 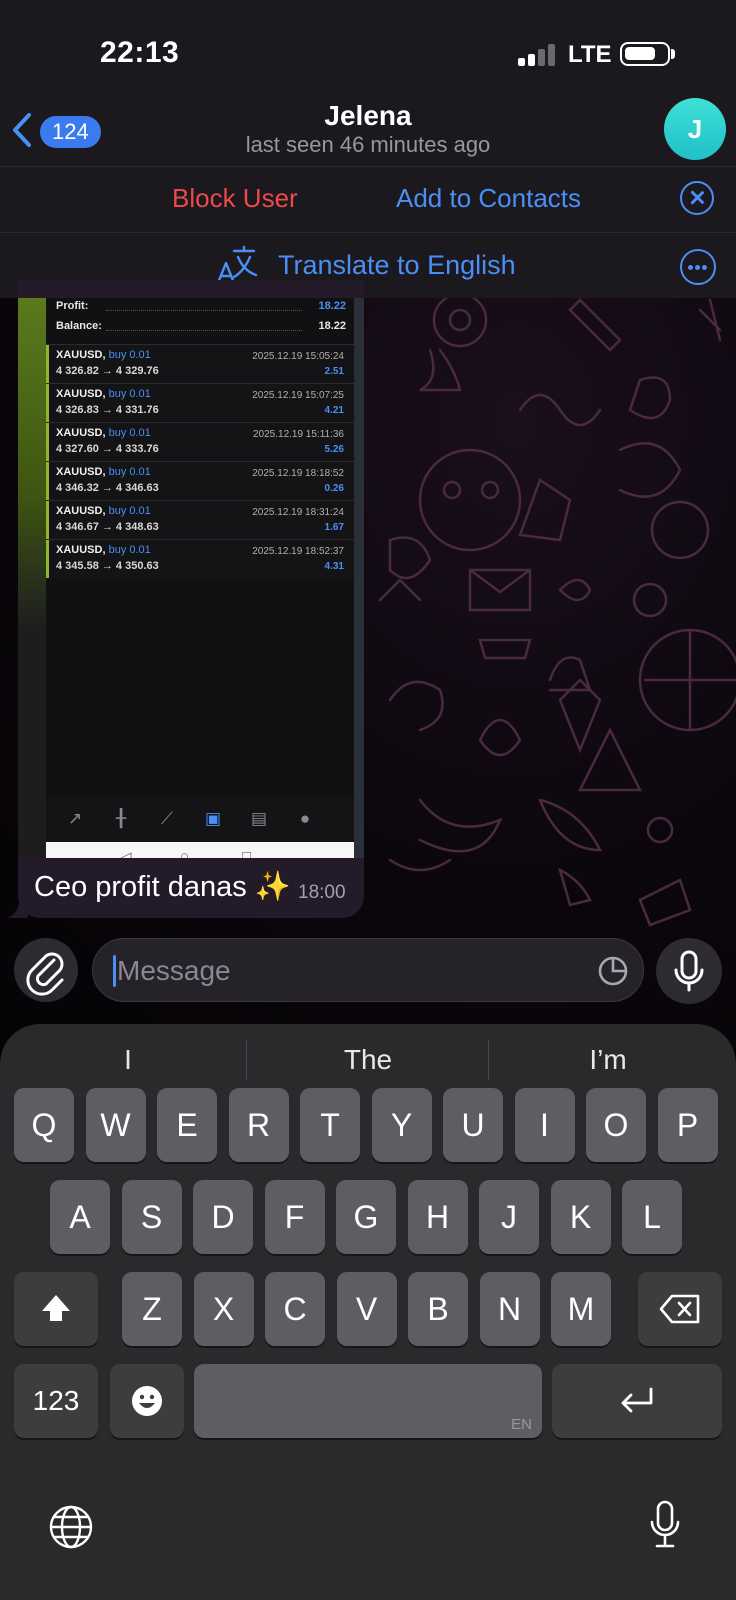 I want to click on suggestion-bar: I The I’m, so click(x=368, y=1063).